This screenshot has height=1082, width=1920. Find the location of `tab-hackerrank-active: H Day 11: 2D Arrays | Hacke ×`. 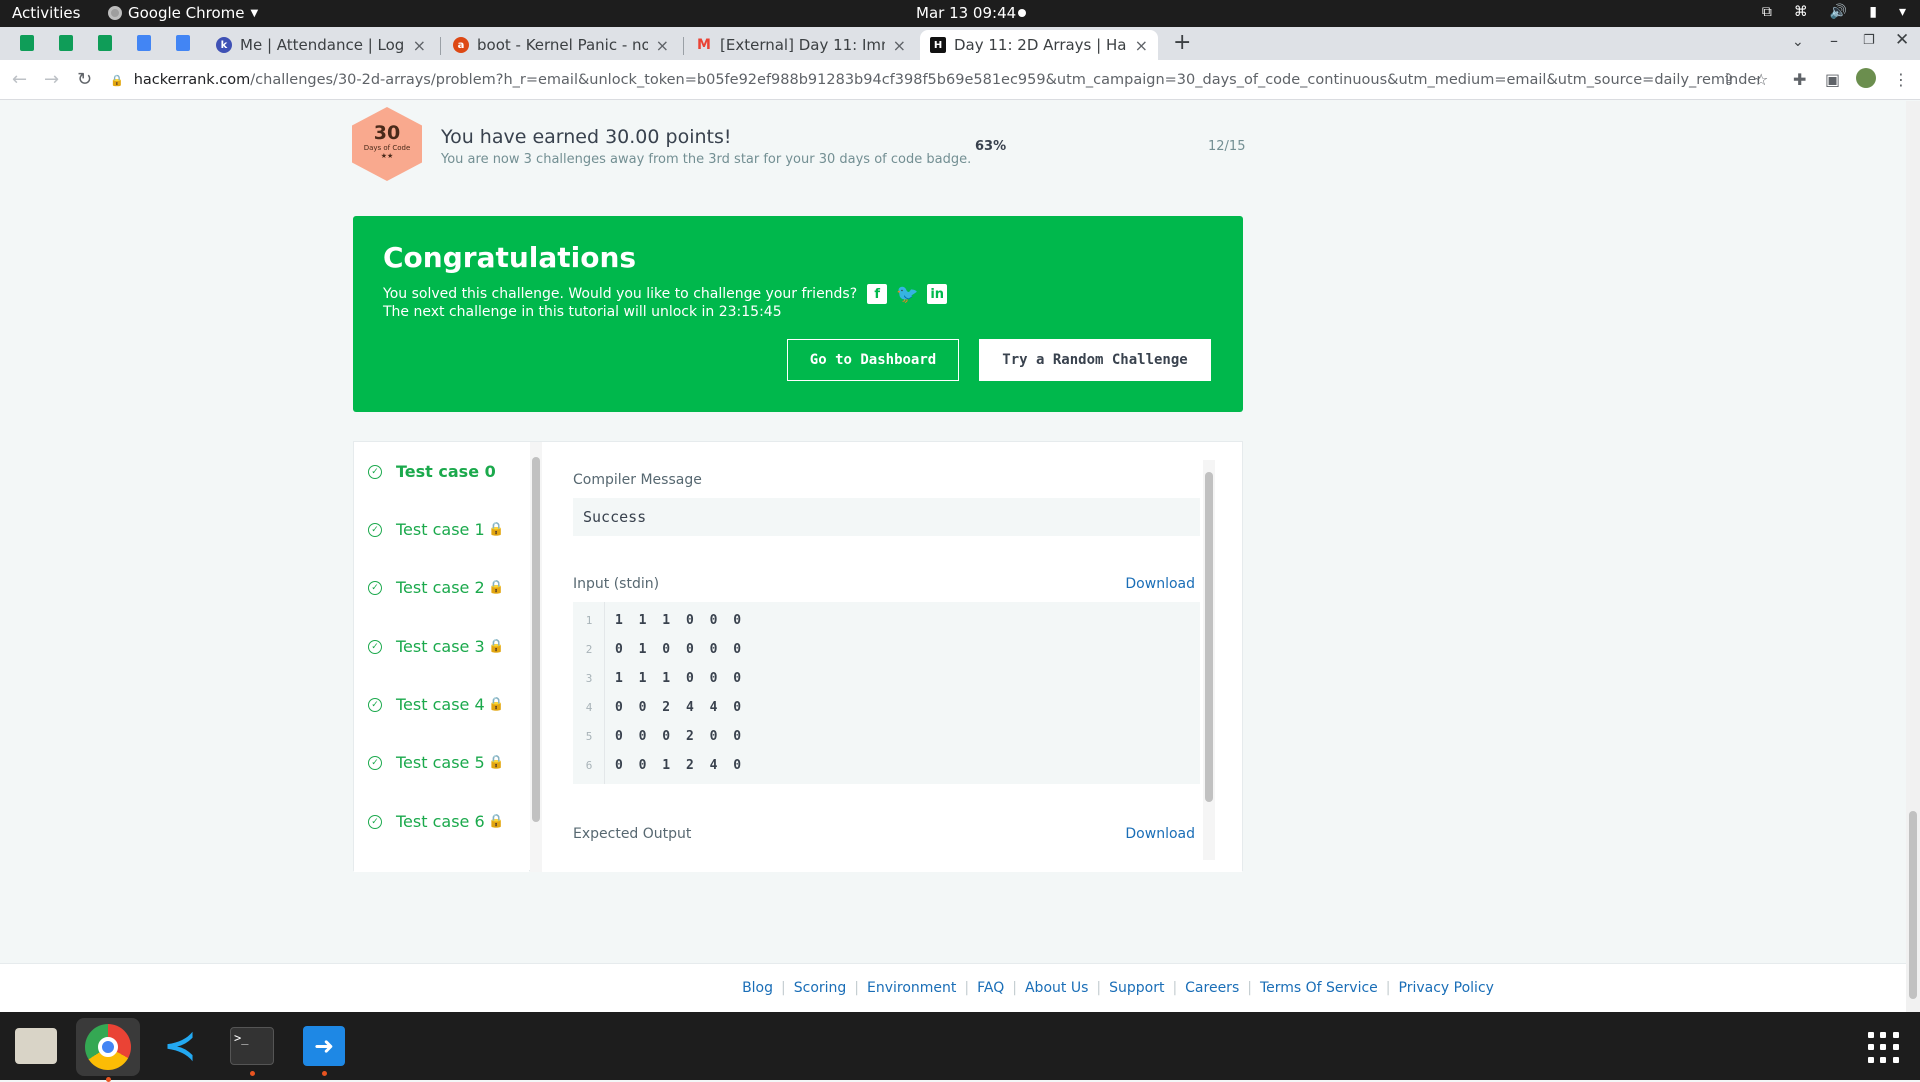

tab-hackerrank-active: H Day 11: 2D Arrays | Hacke × is located at coordinates (1039, 45).